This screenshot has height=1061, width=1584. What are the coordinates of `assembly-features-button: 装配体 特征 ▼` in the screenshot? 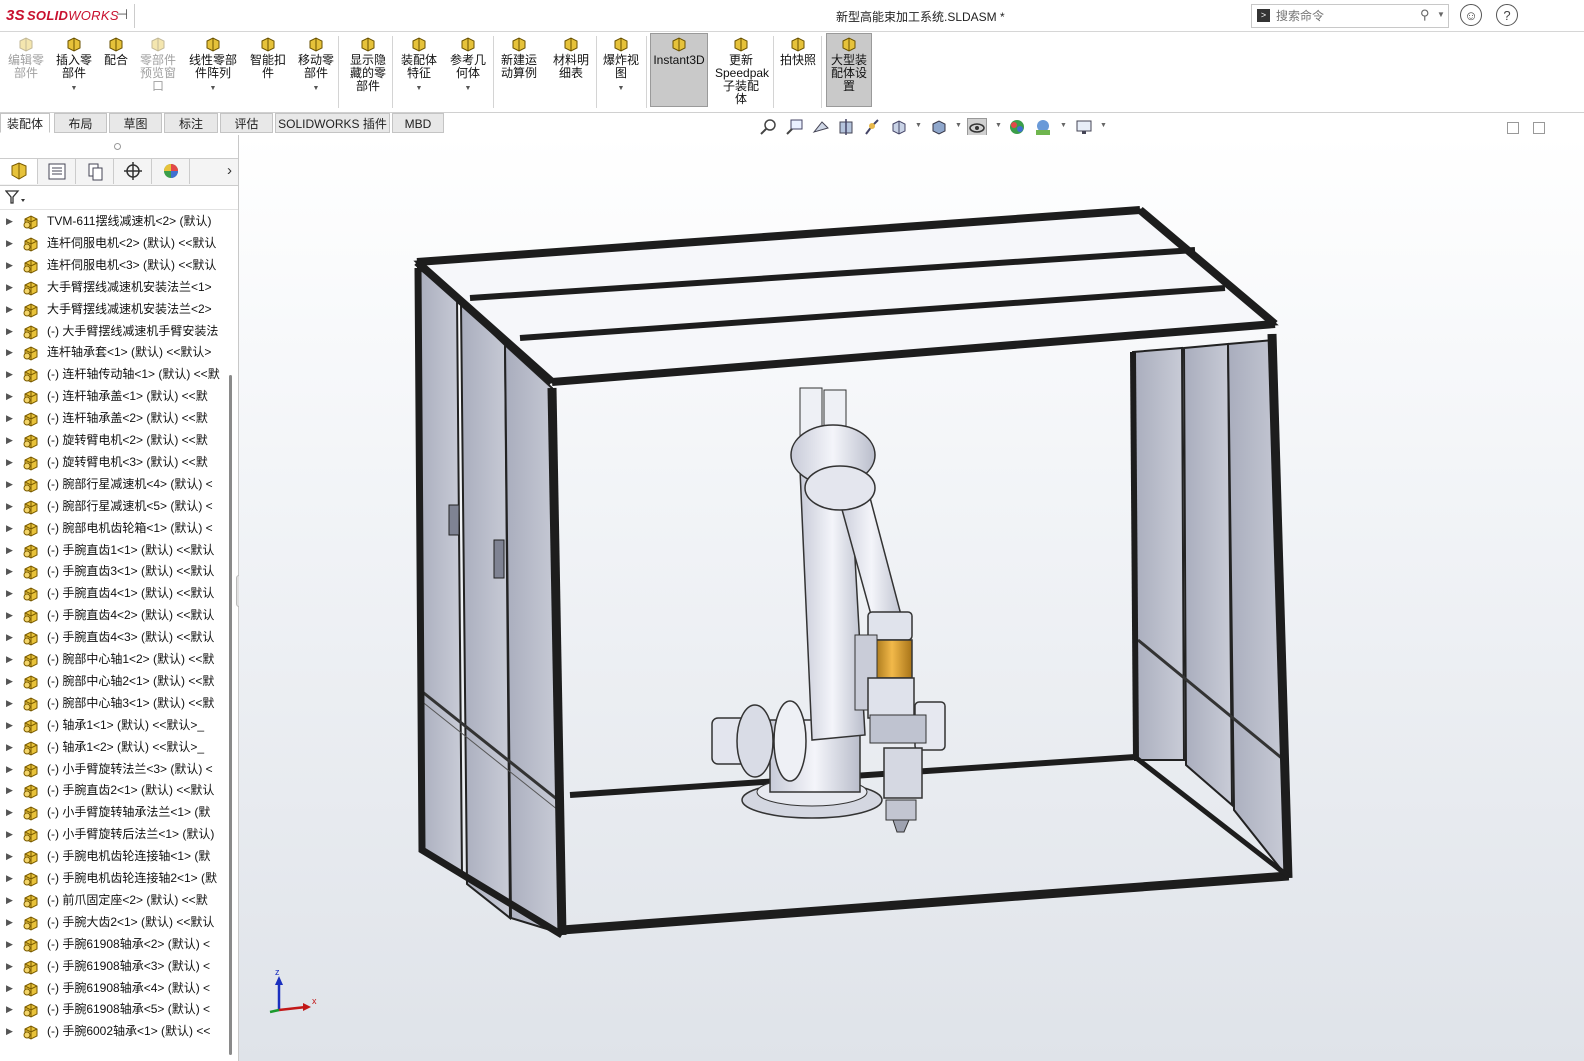 It's located at (419, 64).